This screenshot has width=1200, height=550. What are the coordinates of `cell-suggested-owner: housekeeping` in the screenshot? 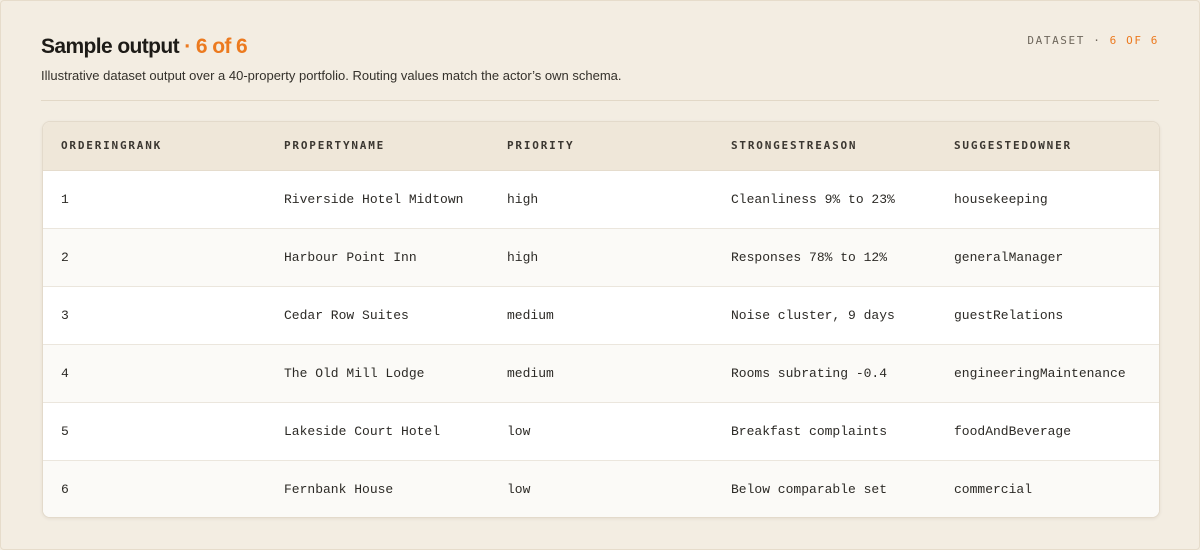 It's located at (1001, 199).